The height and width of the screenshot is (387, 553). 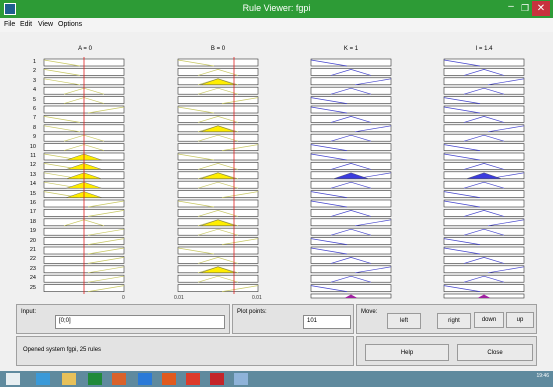 What do you see at coordinates (276, 379) in the screenshot?
I see `taskbar: 19:46` at bounding box center [276, 379].